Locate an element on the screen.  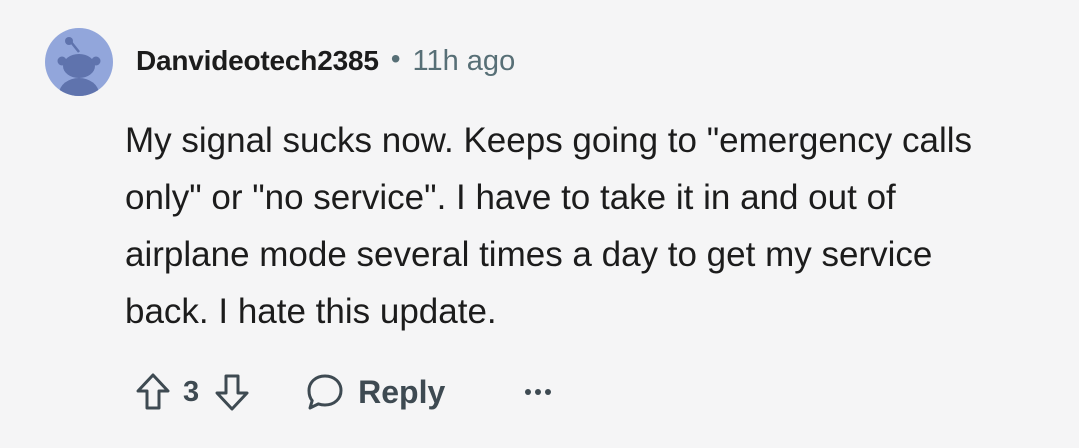
comment-timestamp: 11h ago is located at coordinates (464, 61).